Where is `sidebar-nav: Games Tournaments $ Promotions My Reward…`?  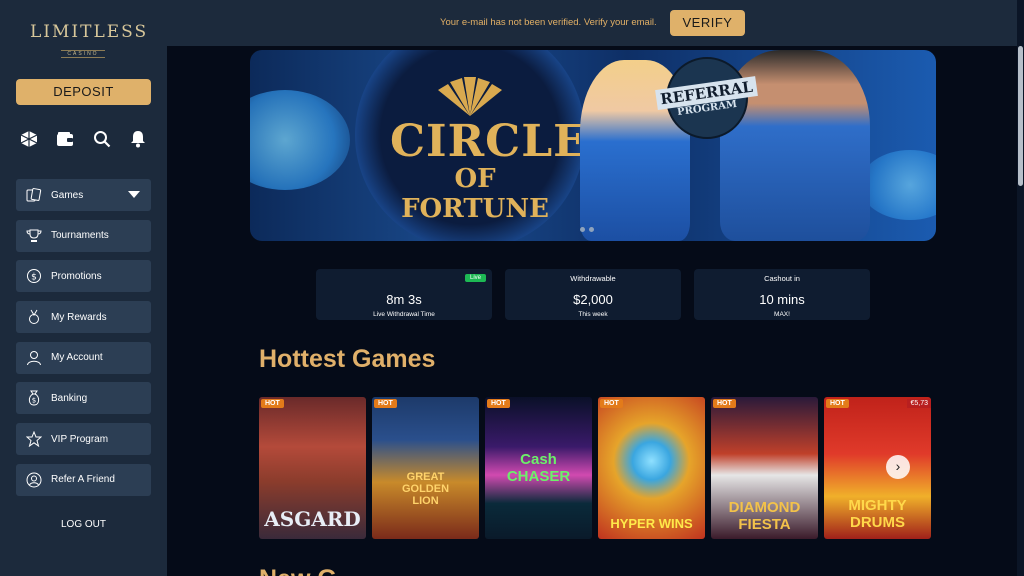
sidebar-nav: Games Tournaments $ Promotions My Reward… is located at coordinates (83, 342).